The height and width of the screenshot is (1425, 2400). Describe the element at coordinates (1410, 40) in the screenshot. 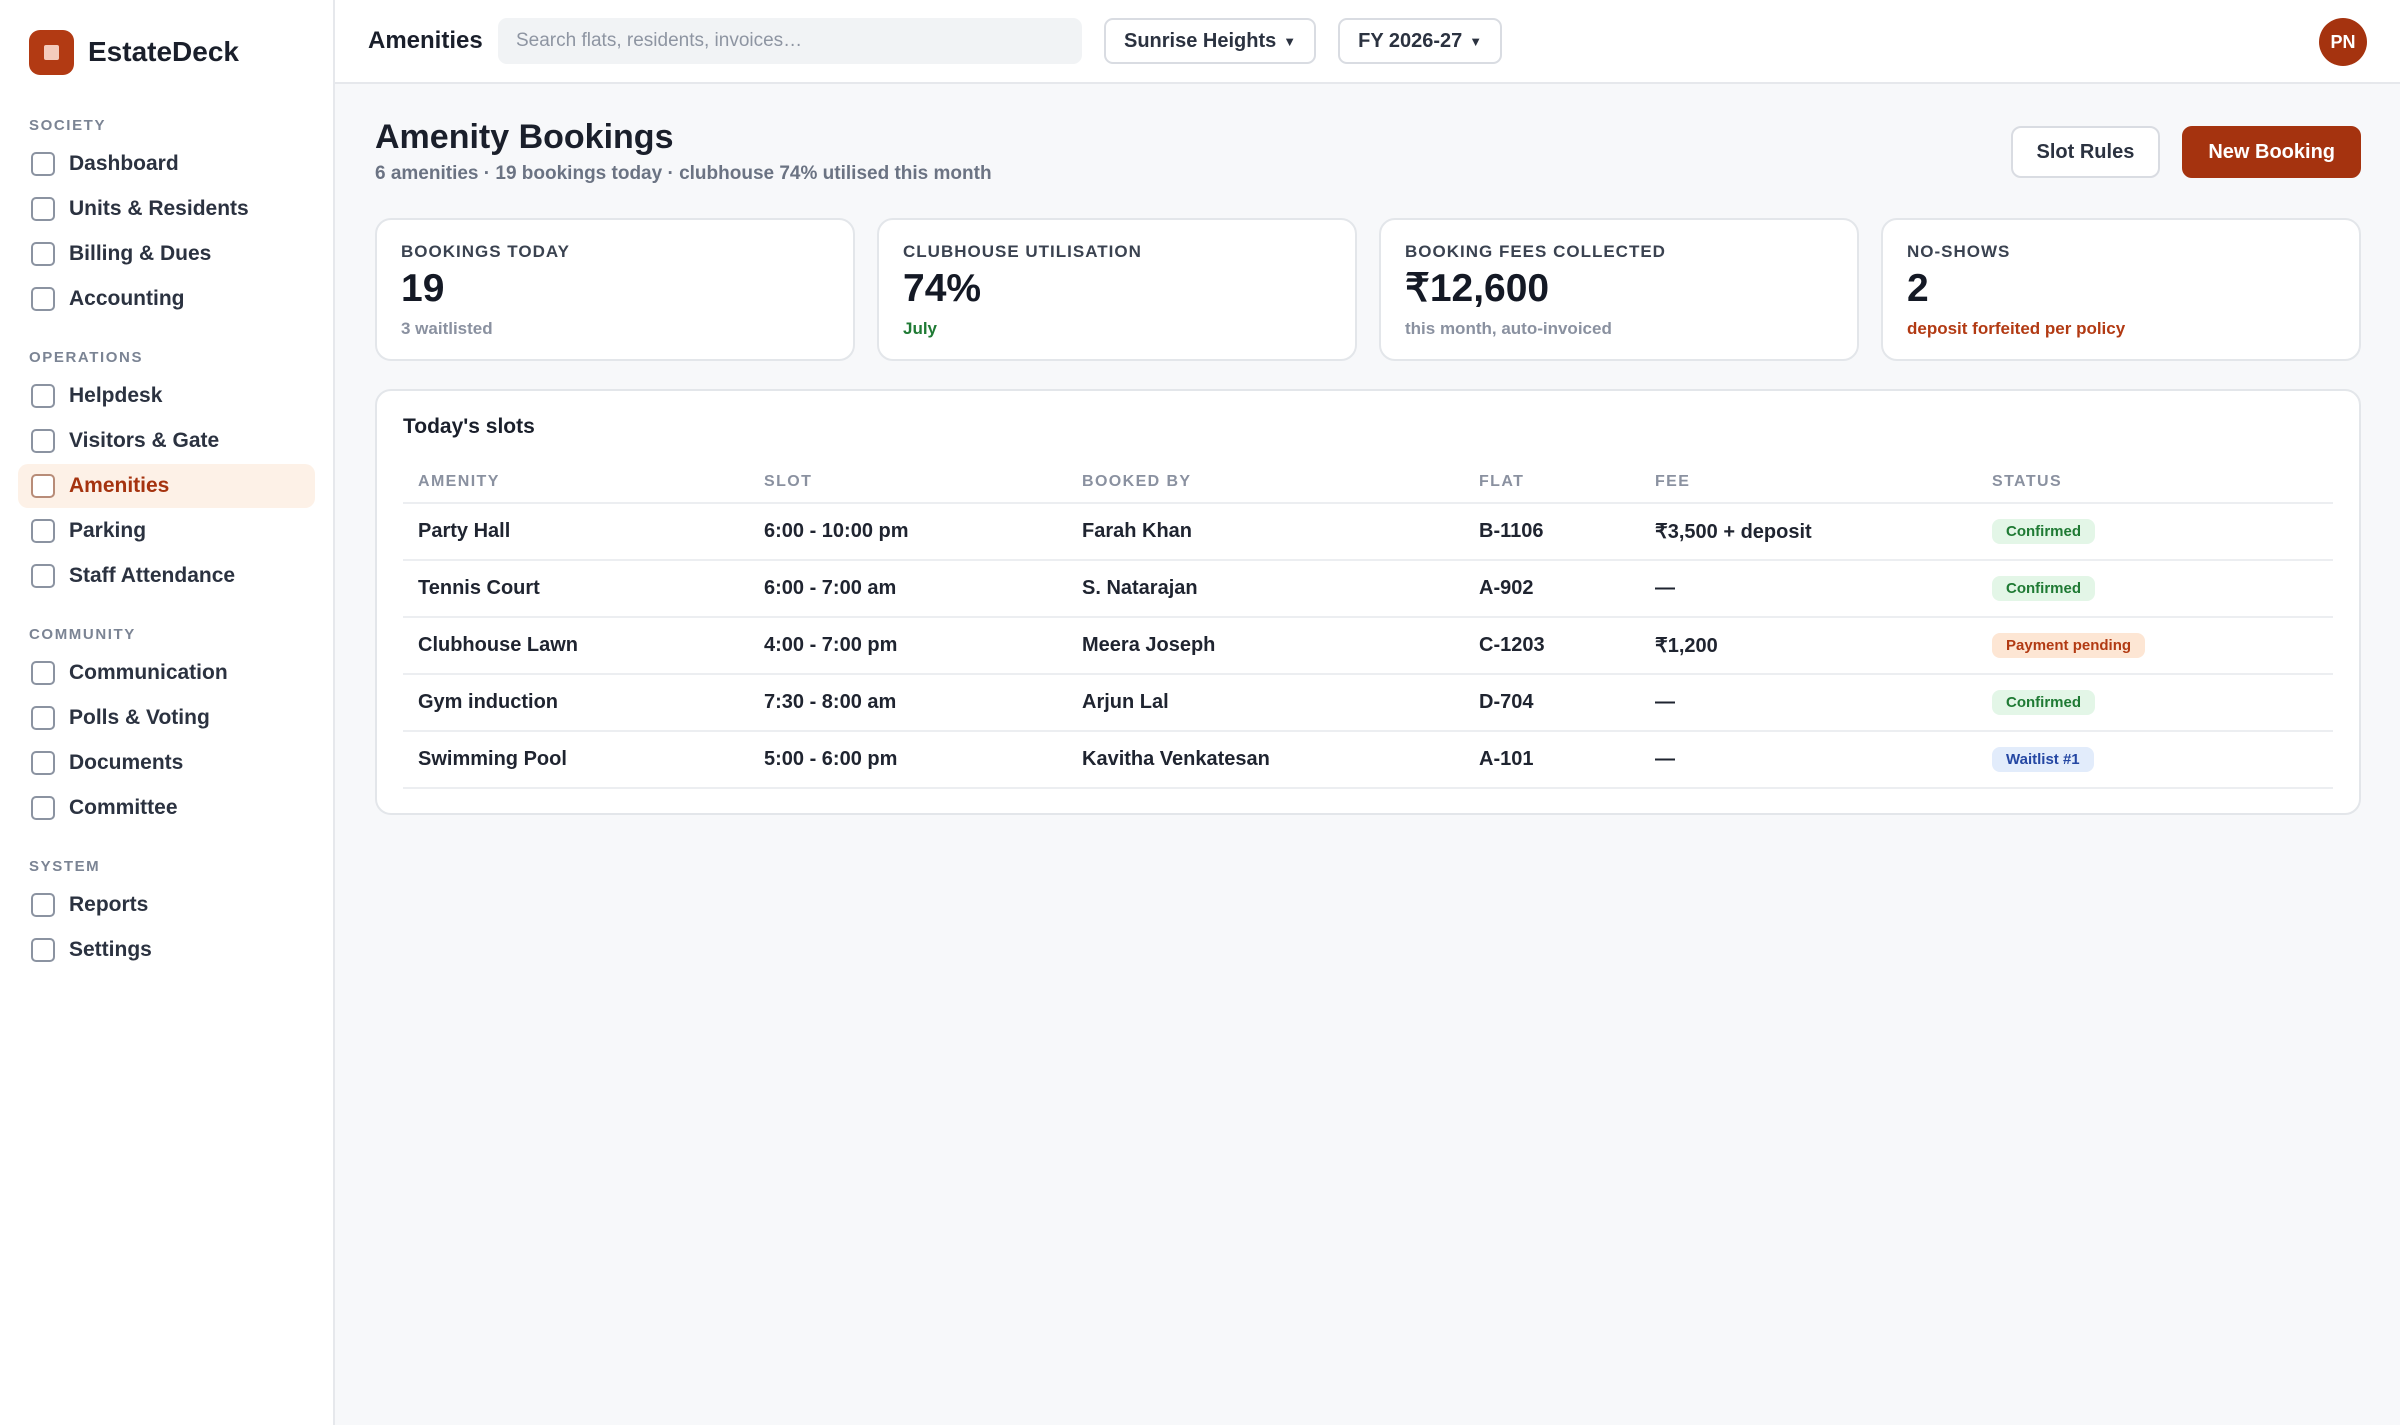

I see `fiscal-year-dropdown-label: FY 2026-27` at that location.